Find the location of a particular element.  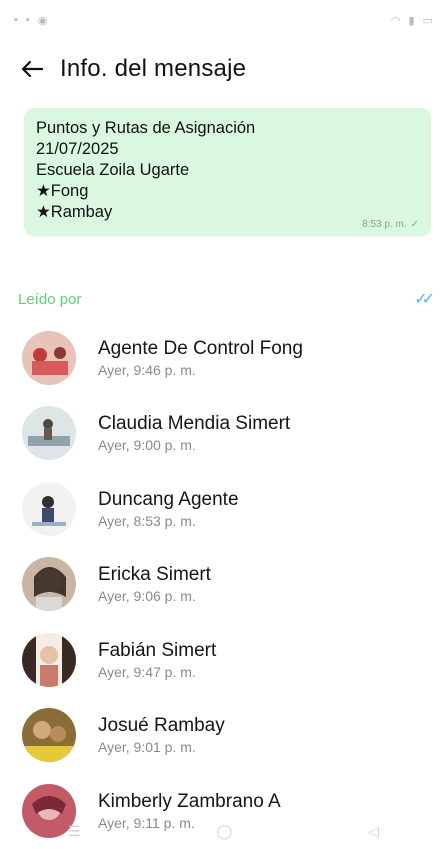

battery-icon: ▭ is located at coordinates (427, 20).